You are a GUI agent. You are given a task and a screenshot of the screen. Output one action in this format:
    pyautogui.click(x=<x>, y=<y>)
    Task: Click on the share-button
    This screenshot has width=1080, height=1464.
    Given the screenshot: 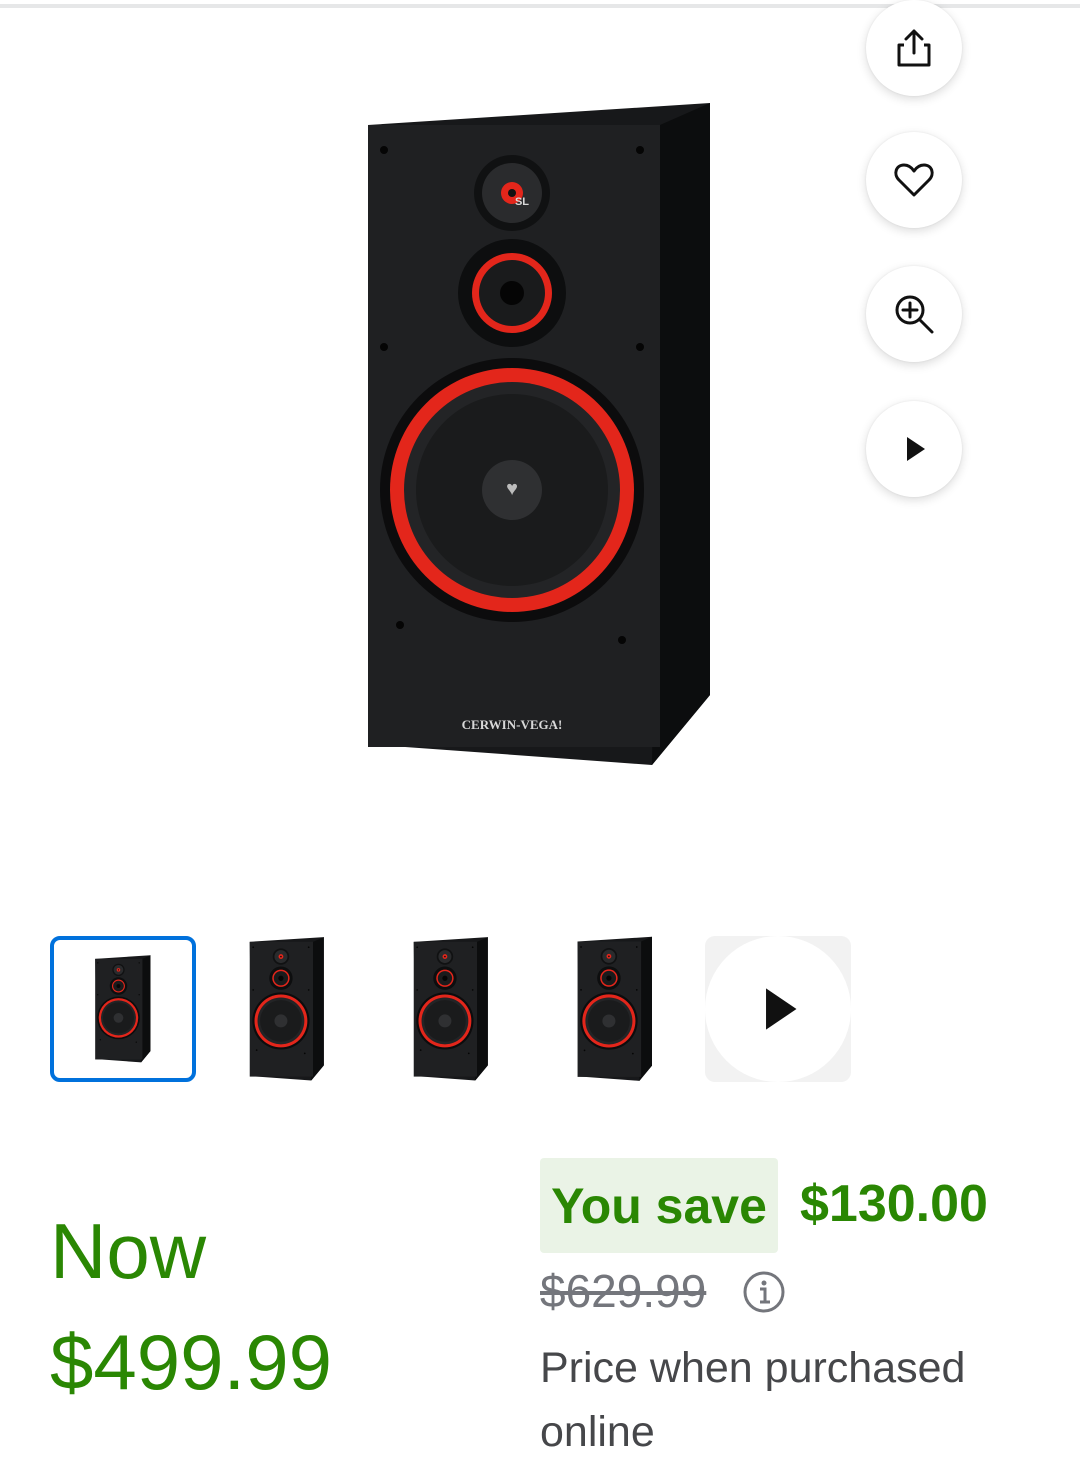 What is the action you would take?
    pyautogui.click(x=914, y=48)
    